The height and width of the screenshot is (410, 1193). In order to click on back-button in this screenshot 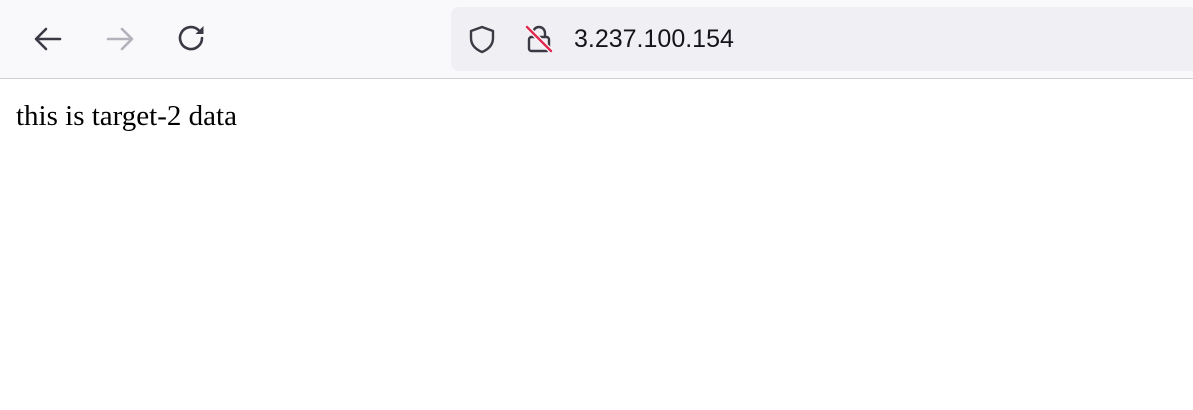, I will do `click(48, 39)`.